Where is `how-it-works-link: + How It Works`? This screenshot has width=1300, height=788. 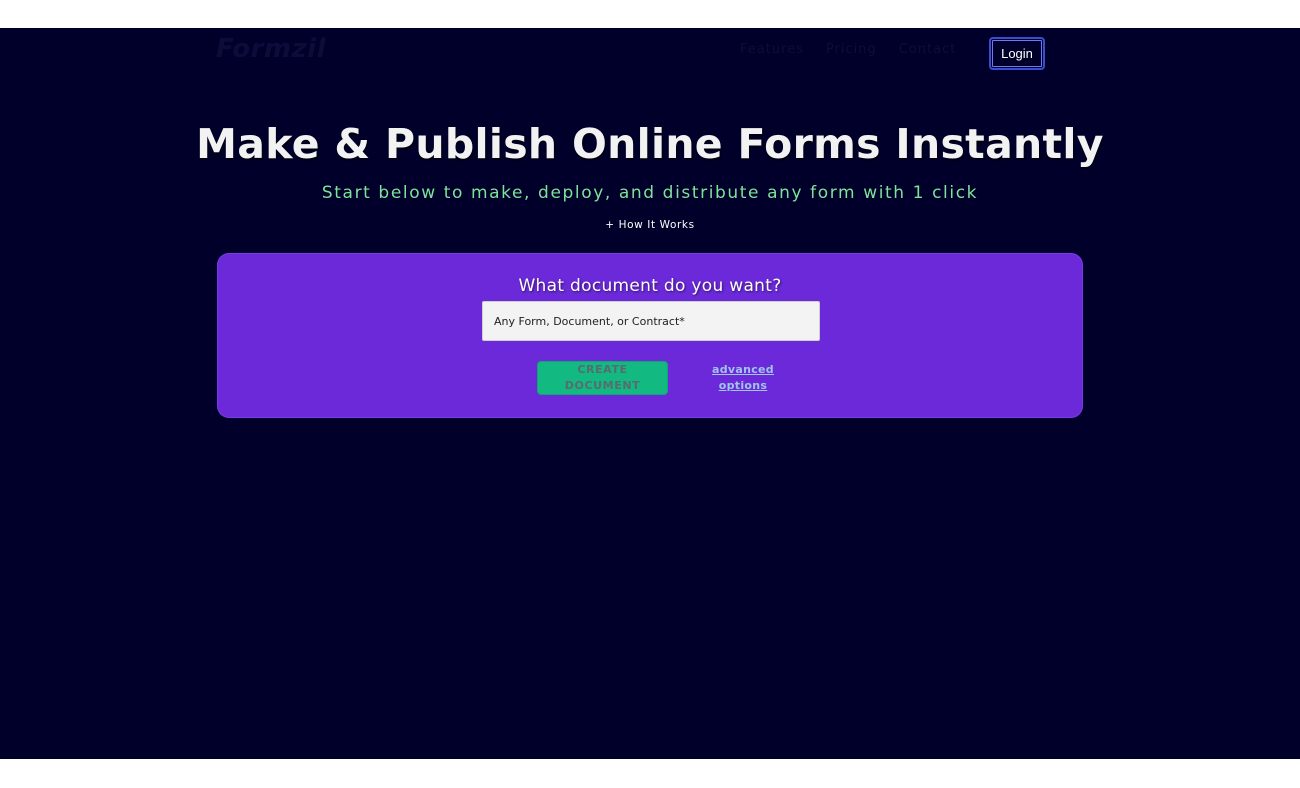
how-it-works-link: + How It Works is located at coordinates (649, 225).